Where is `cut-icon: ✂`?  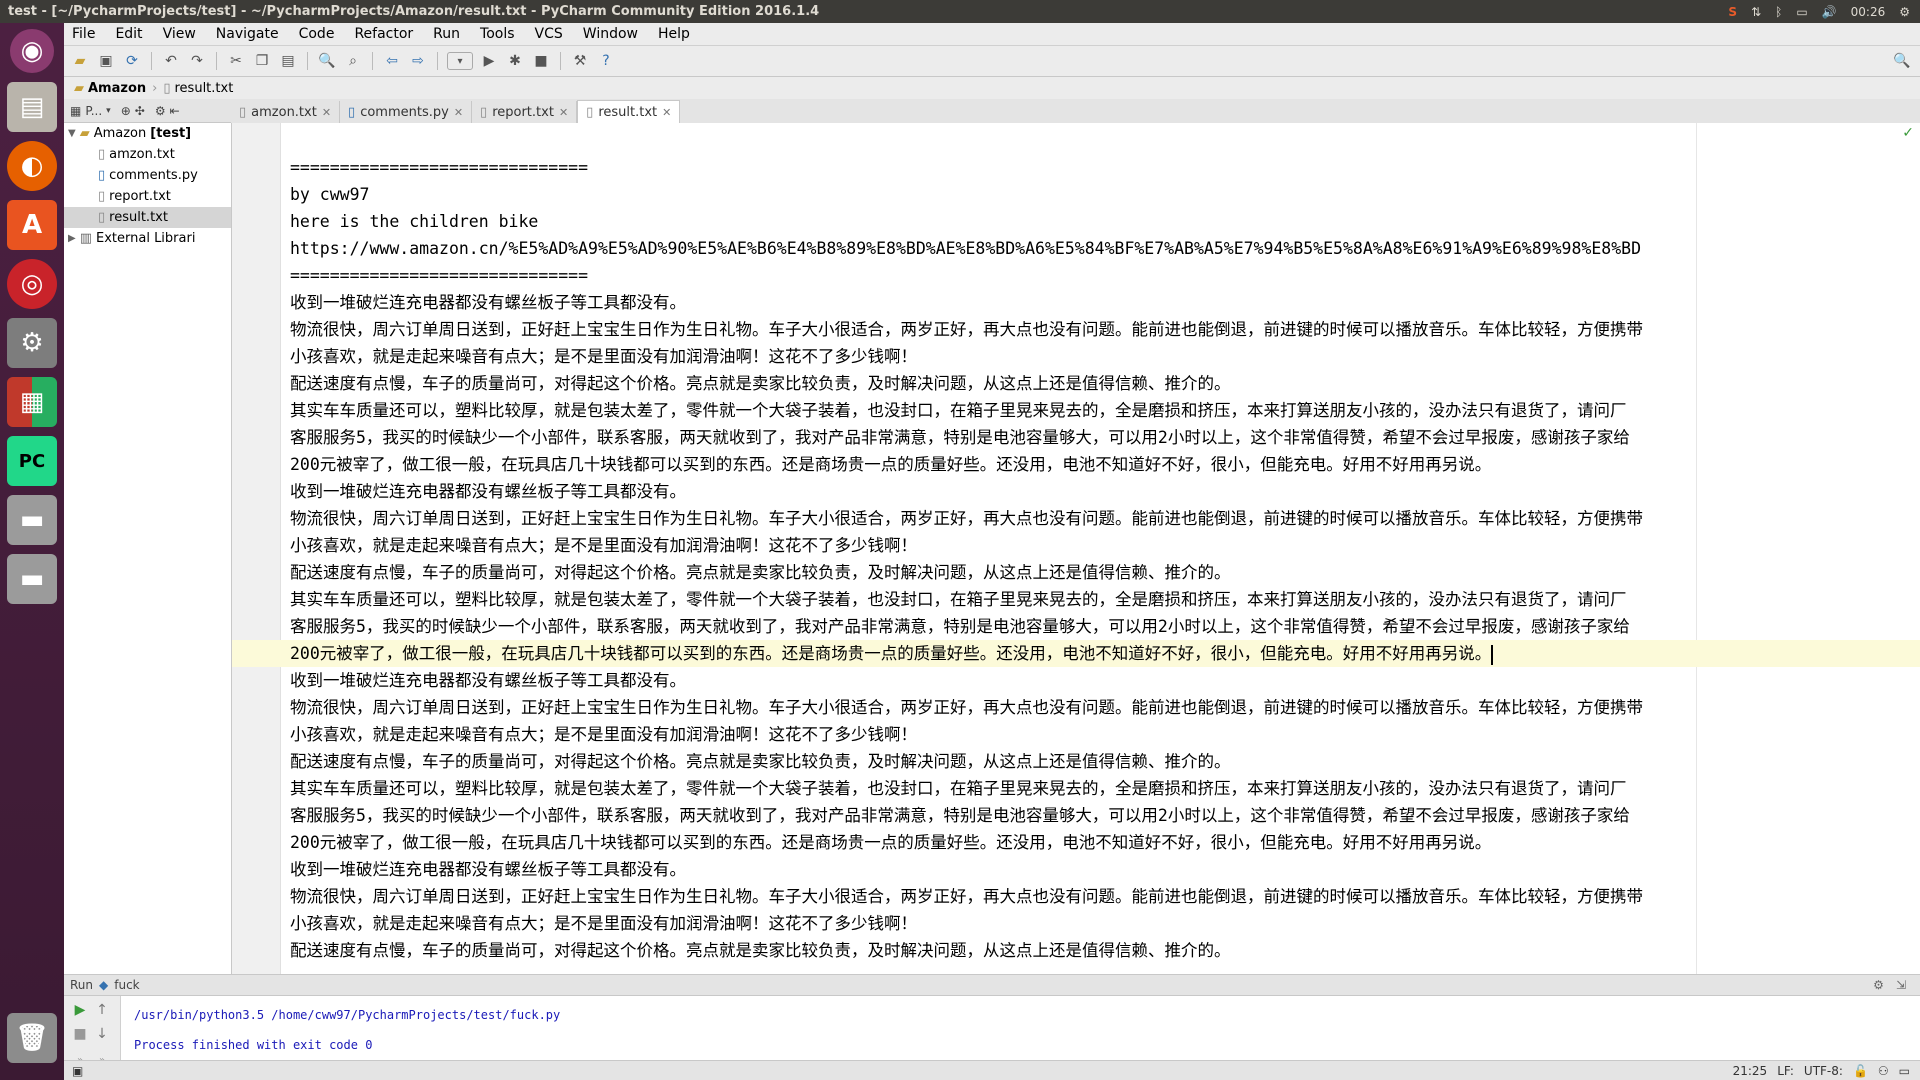
cut-icon: ✂ is located at coordinates (236, 61).